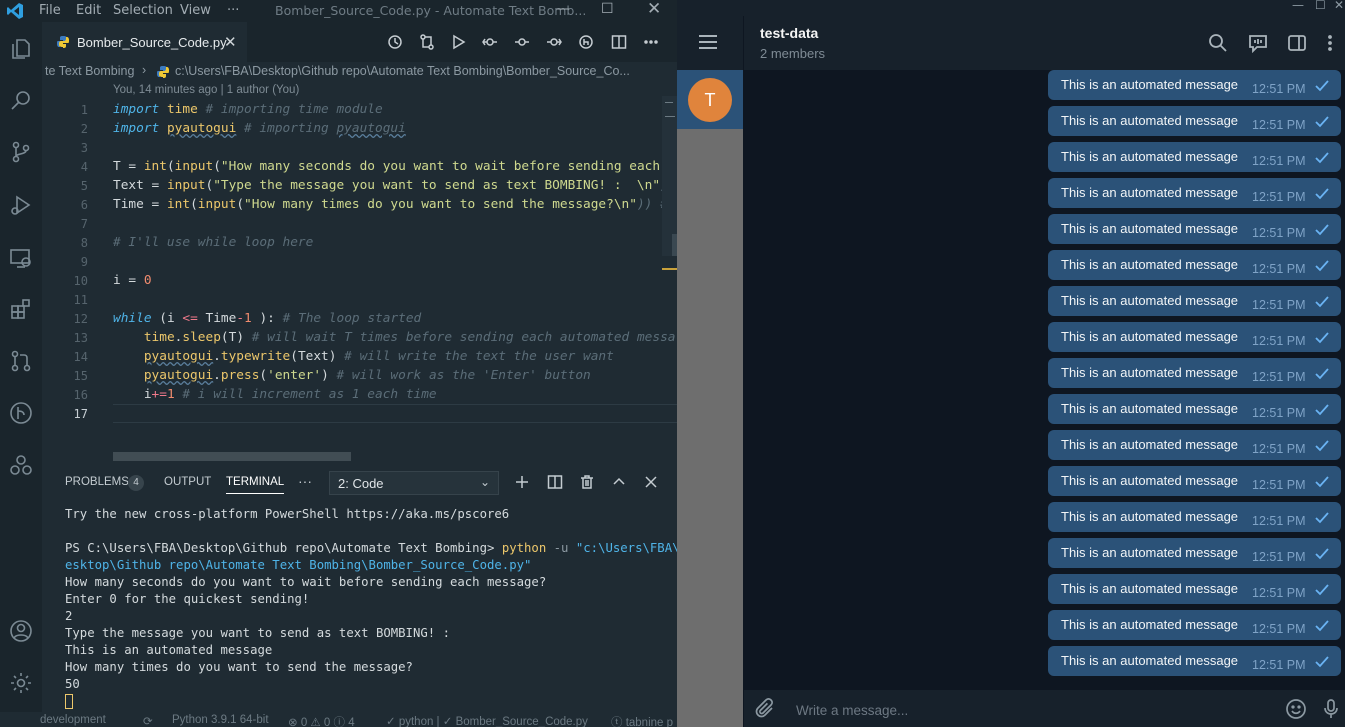 The width and height of the screenshot is (1345, 727). I want to click on microphone-icon, so click(1331, 709).